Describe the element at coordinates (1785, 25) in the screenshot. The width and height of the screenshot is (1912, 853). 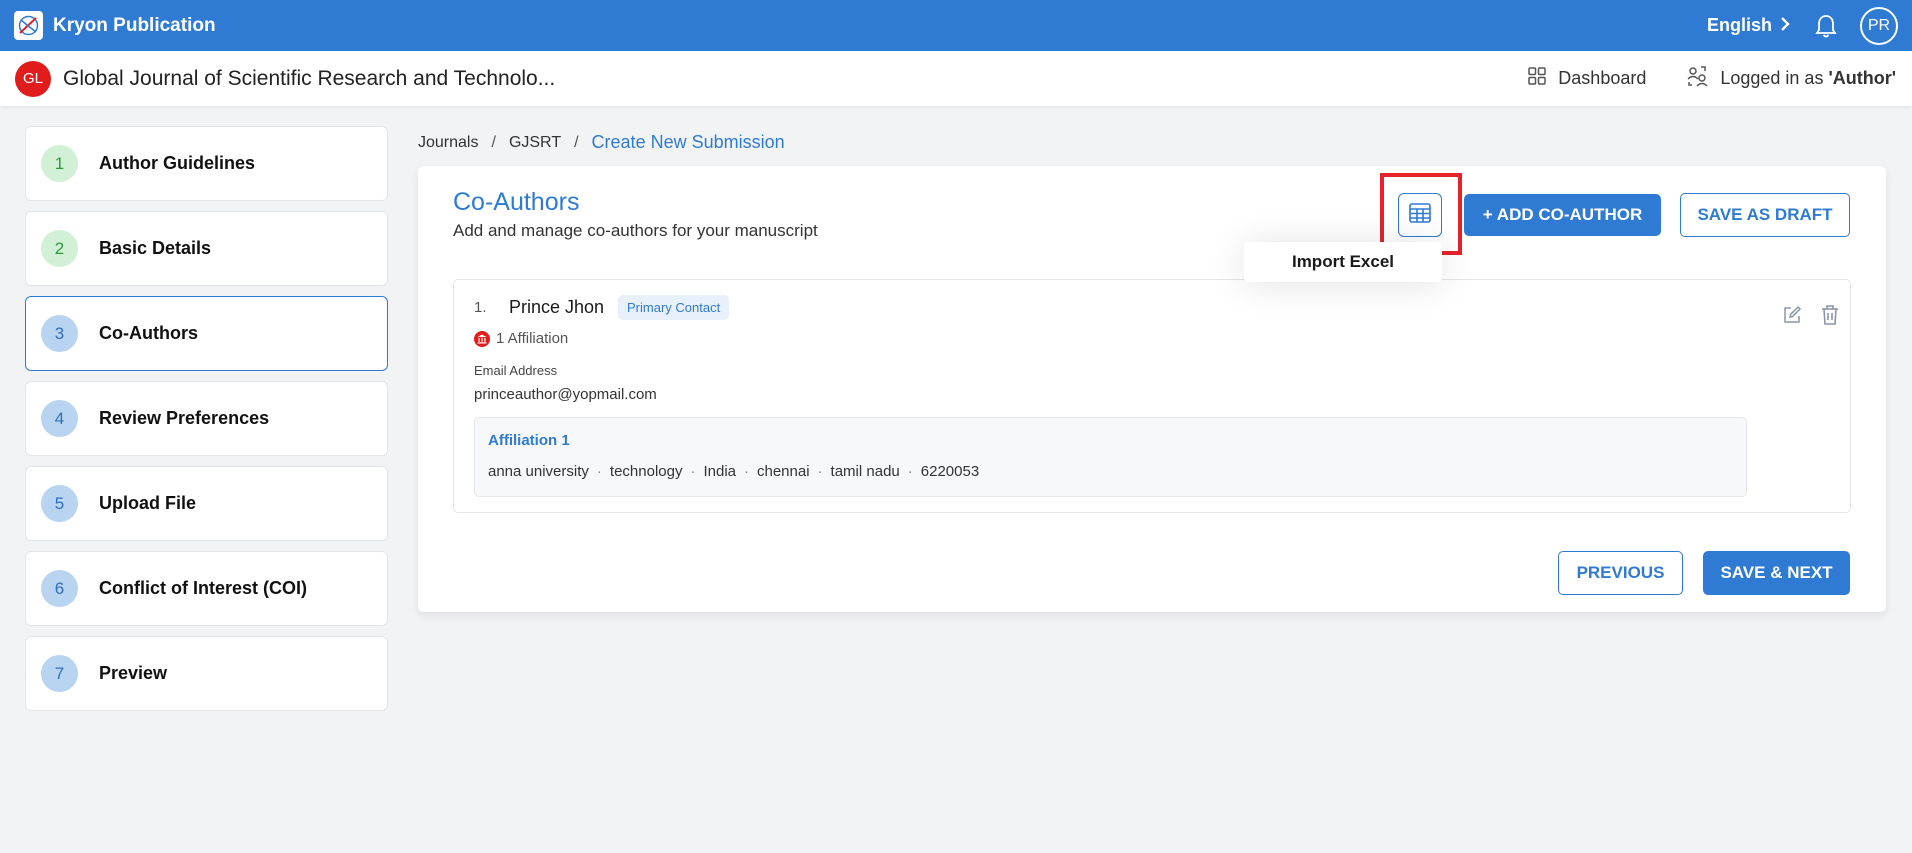
I see `chevron-right-icon` at that location.